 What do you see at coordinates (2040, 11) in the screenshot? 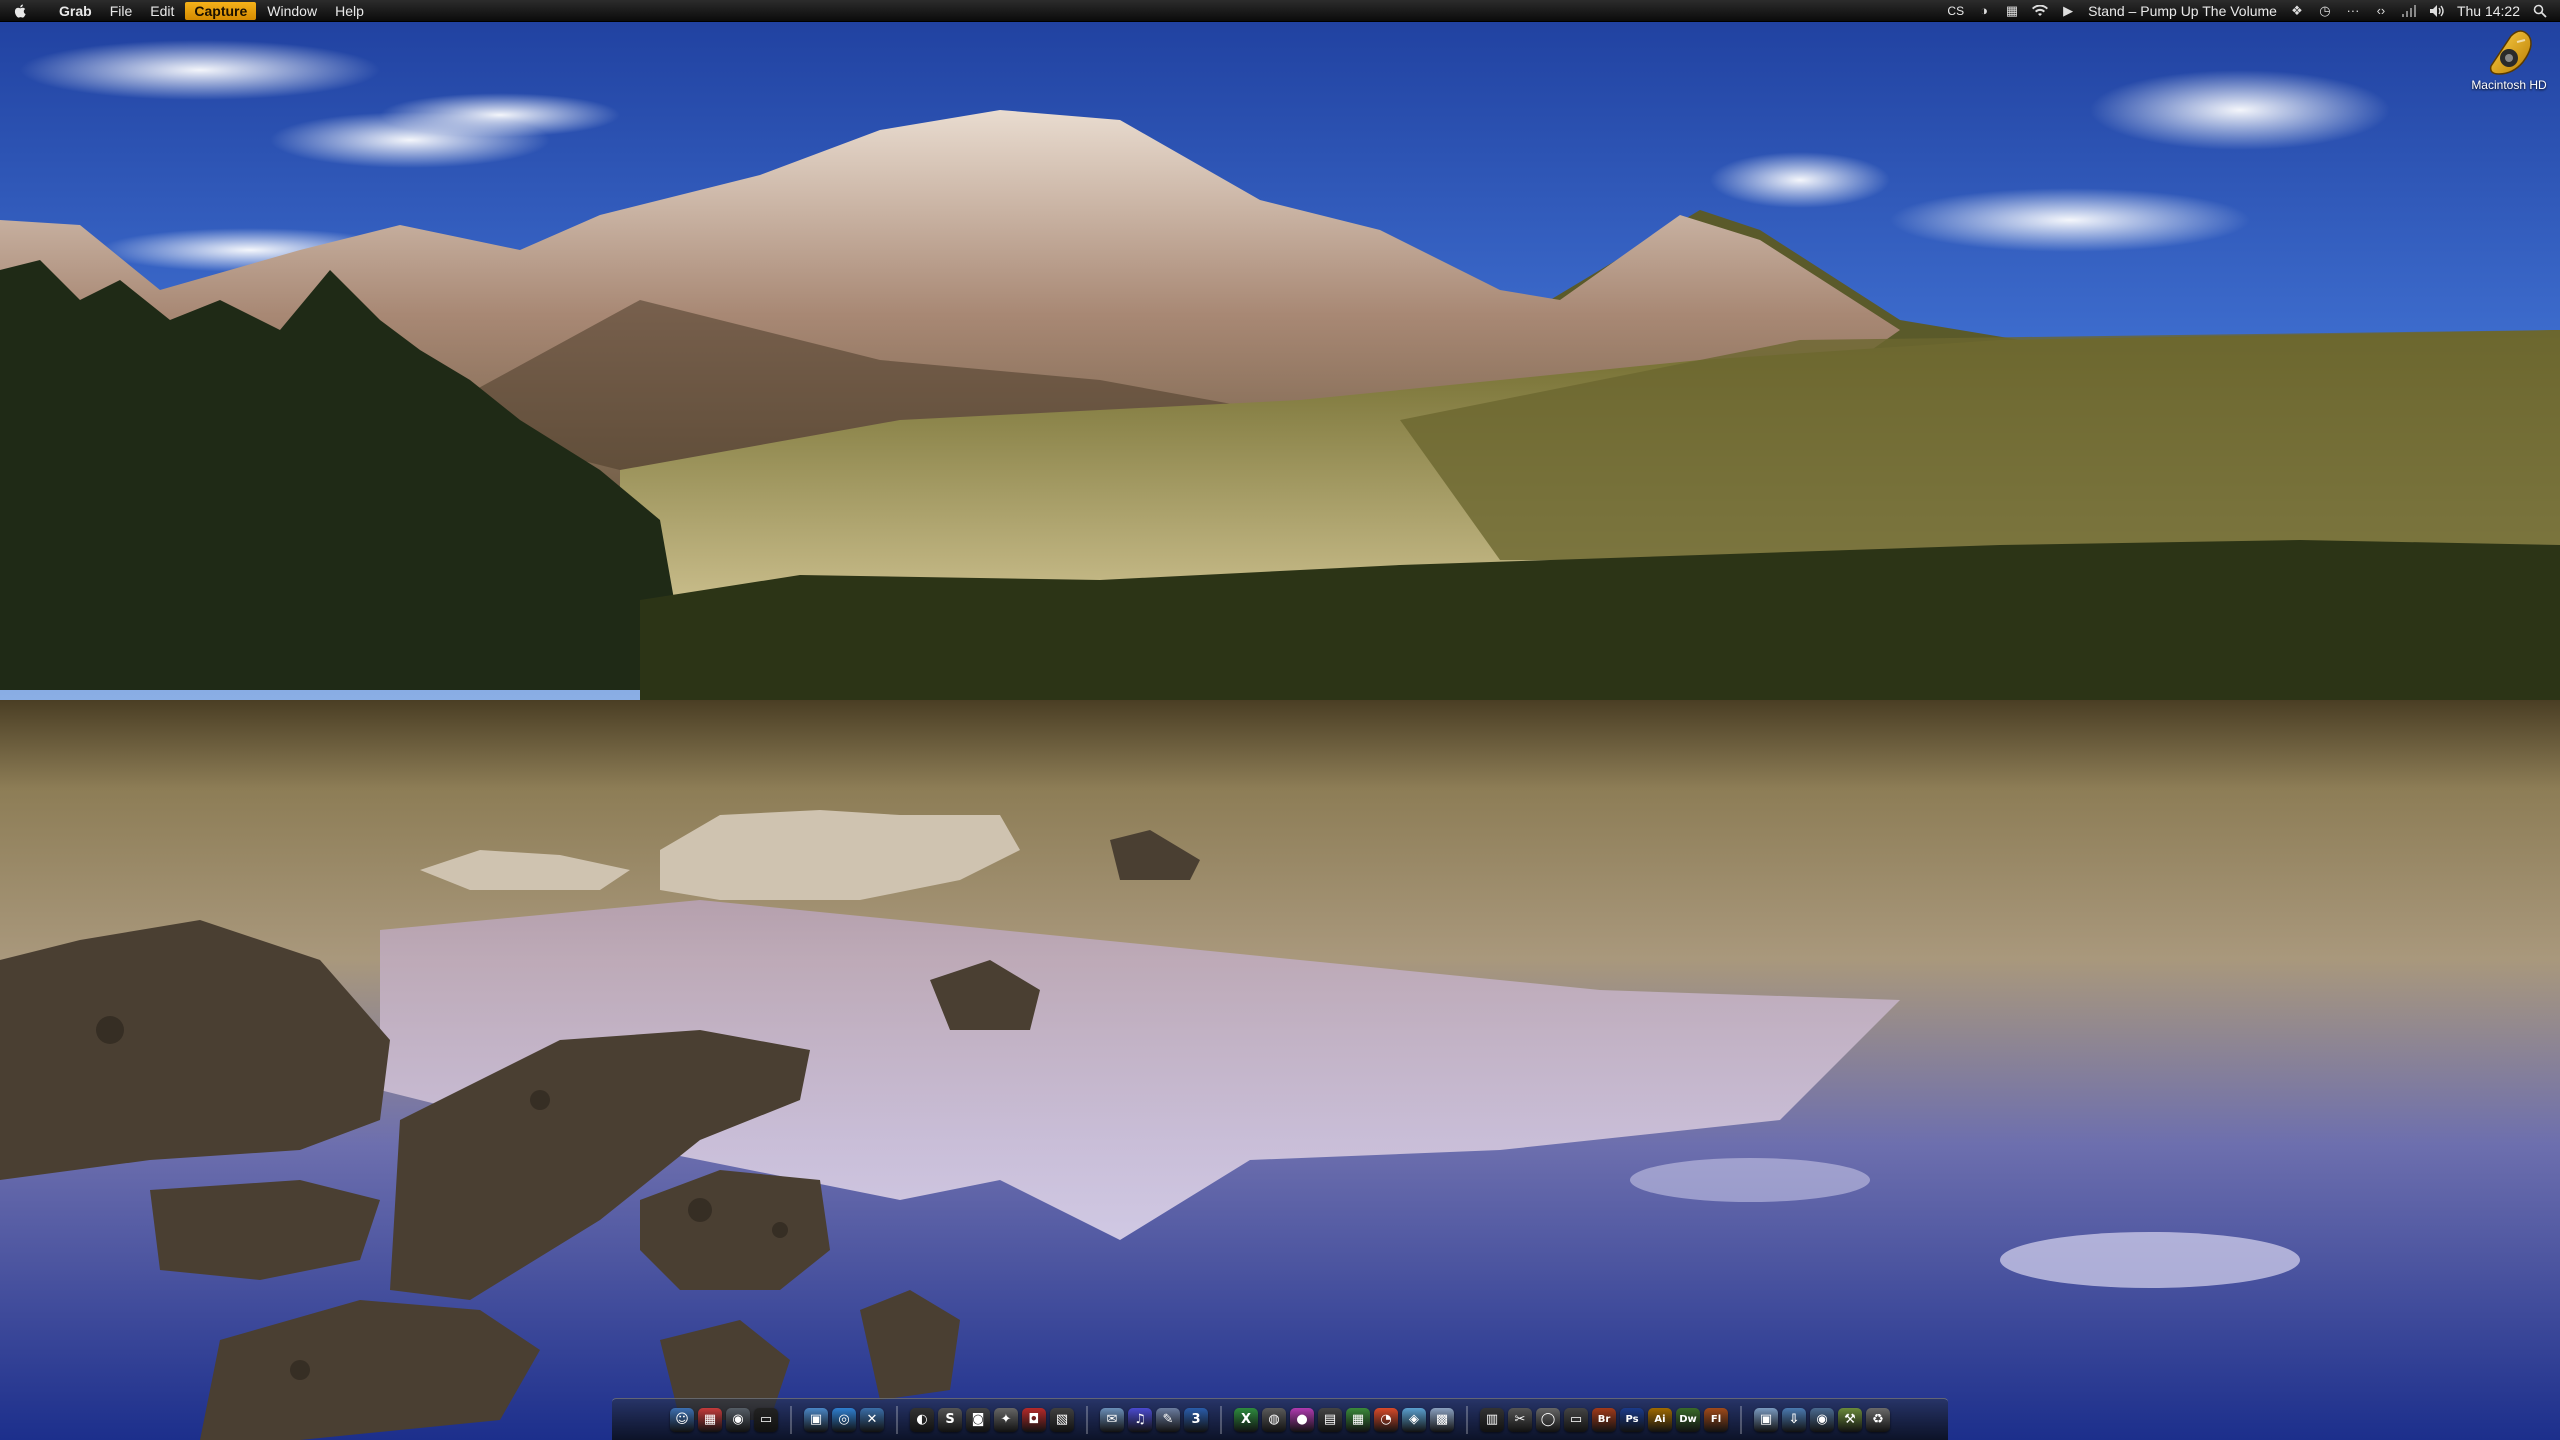
I see `wifi-icon` at bounding box center [2040, 11].